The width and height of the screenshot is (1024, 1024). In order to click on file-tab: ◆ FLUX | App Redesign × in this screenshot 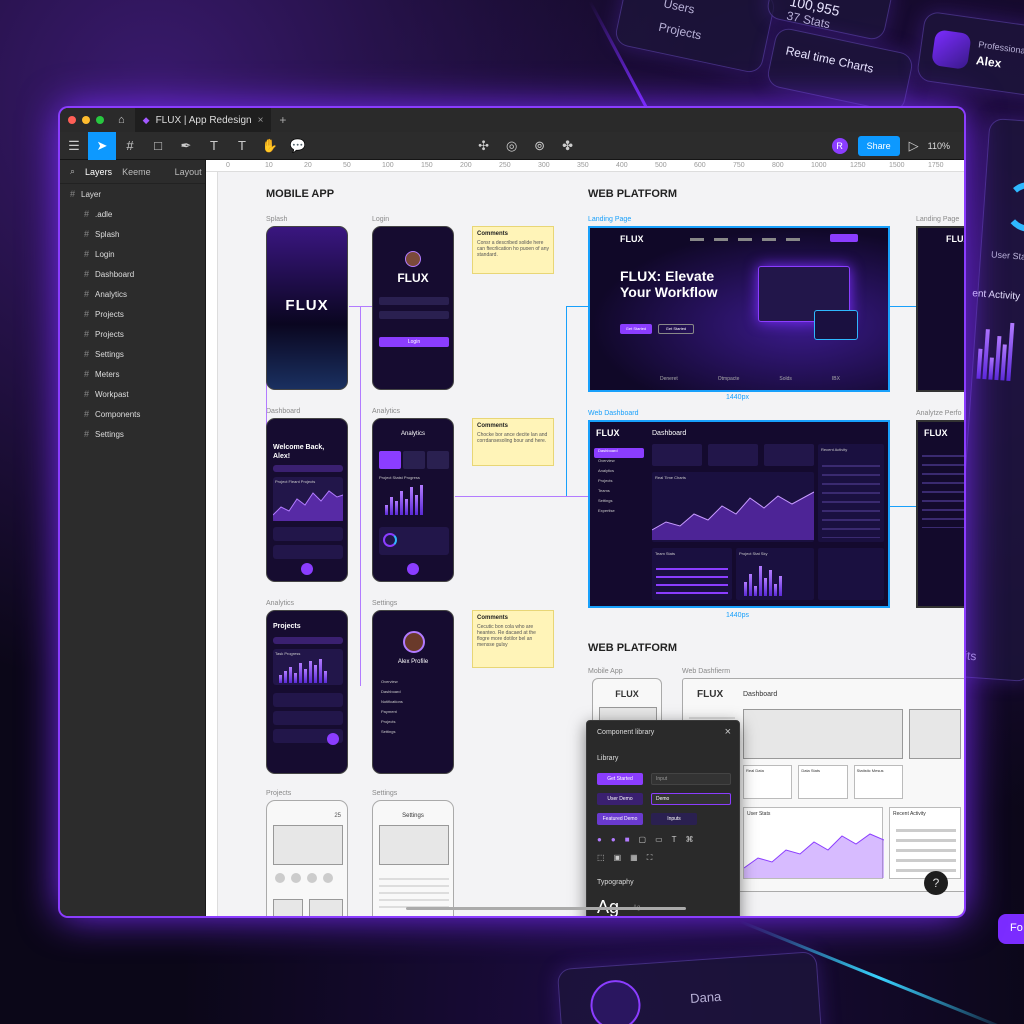, I will do `click(203, 120)`.